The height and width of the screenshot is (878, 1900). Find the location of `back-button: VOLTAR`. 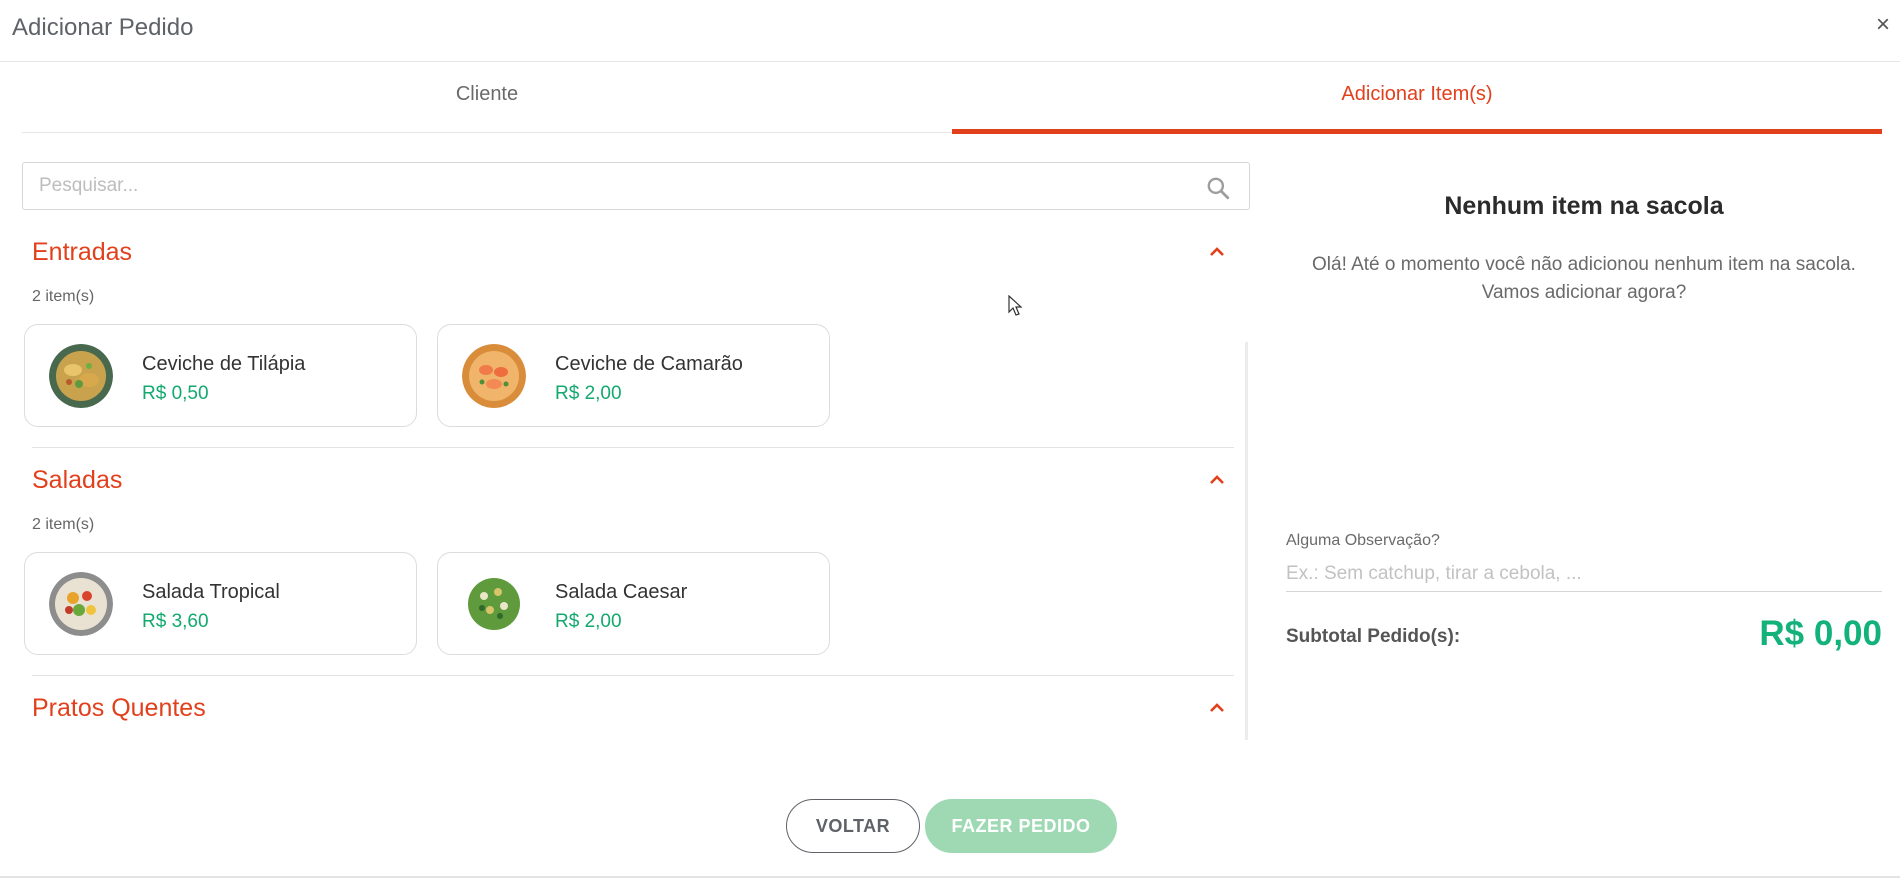

back-button: VOLTAR is located at coordinates (853, 826).